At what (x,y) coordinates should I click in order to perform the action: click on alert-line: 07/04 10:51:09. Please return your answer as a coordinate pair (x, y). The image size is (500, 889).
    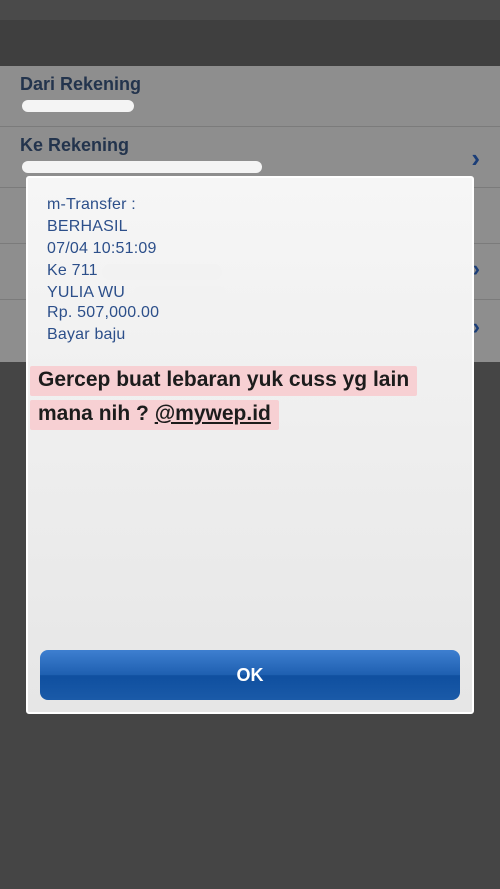
    Looking at the image, I should click on (102, 248).